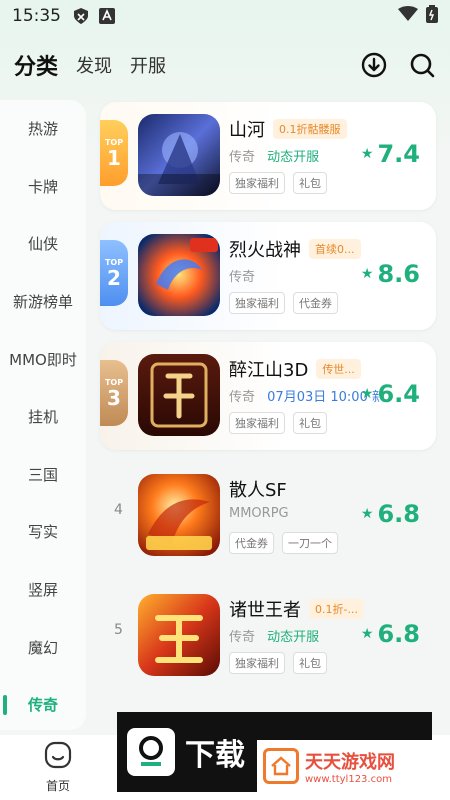 The image size is (450, 800). Describe the element at coordinates (114, 273) in the screenshot. I see `rank-badge: TOP 2` at that location.